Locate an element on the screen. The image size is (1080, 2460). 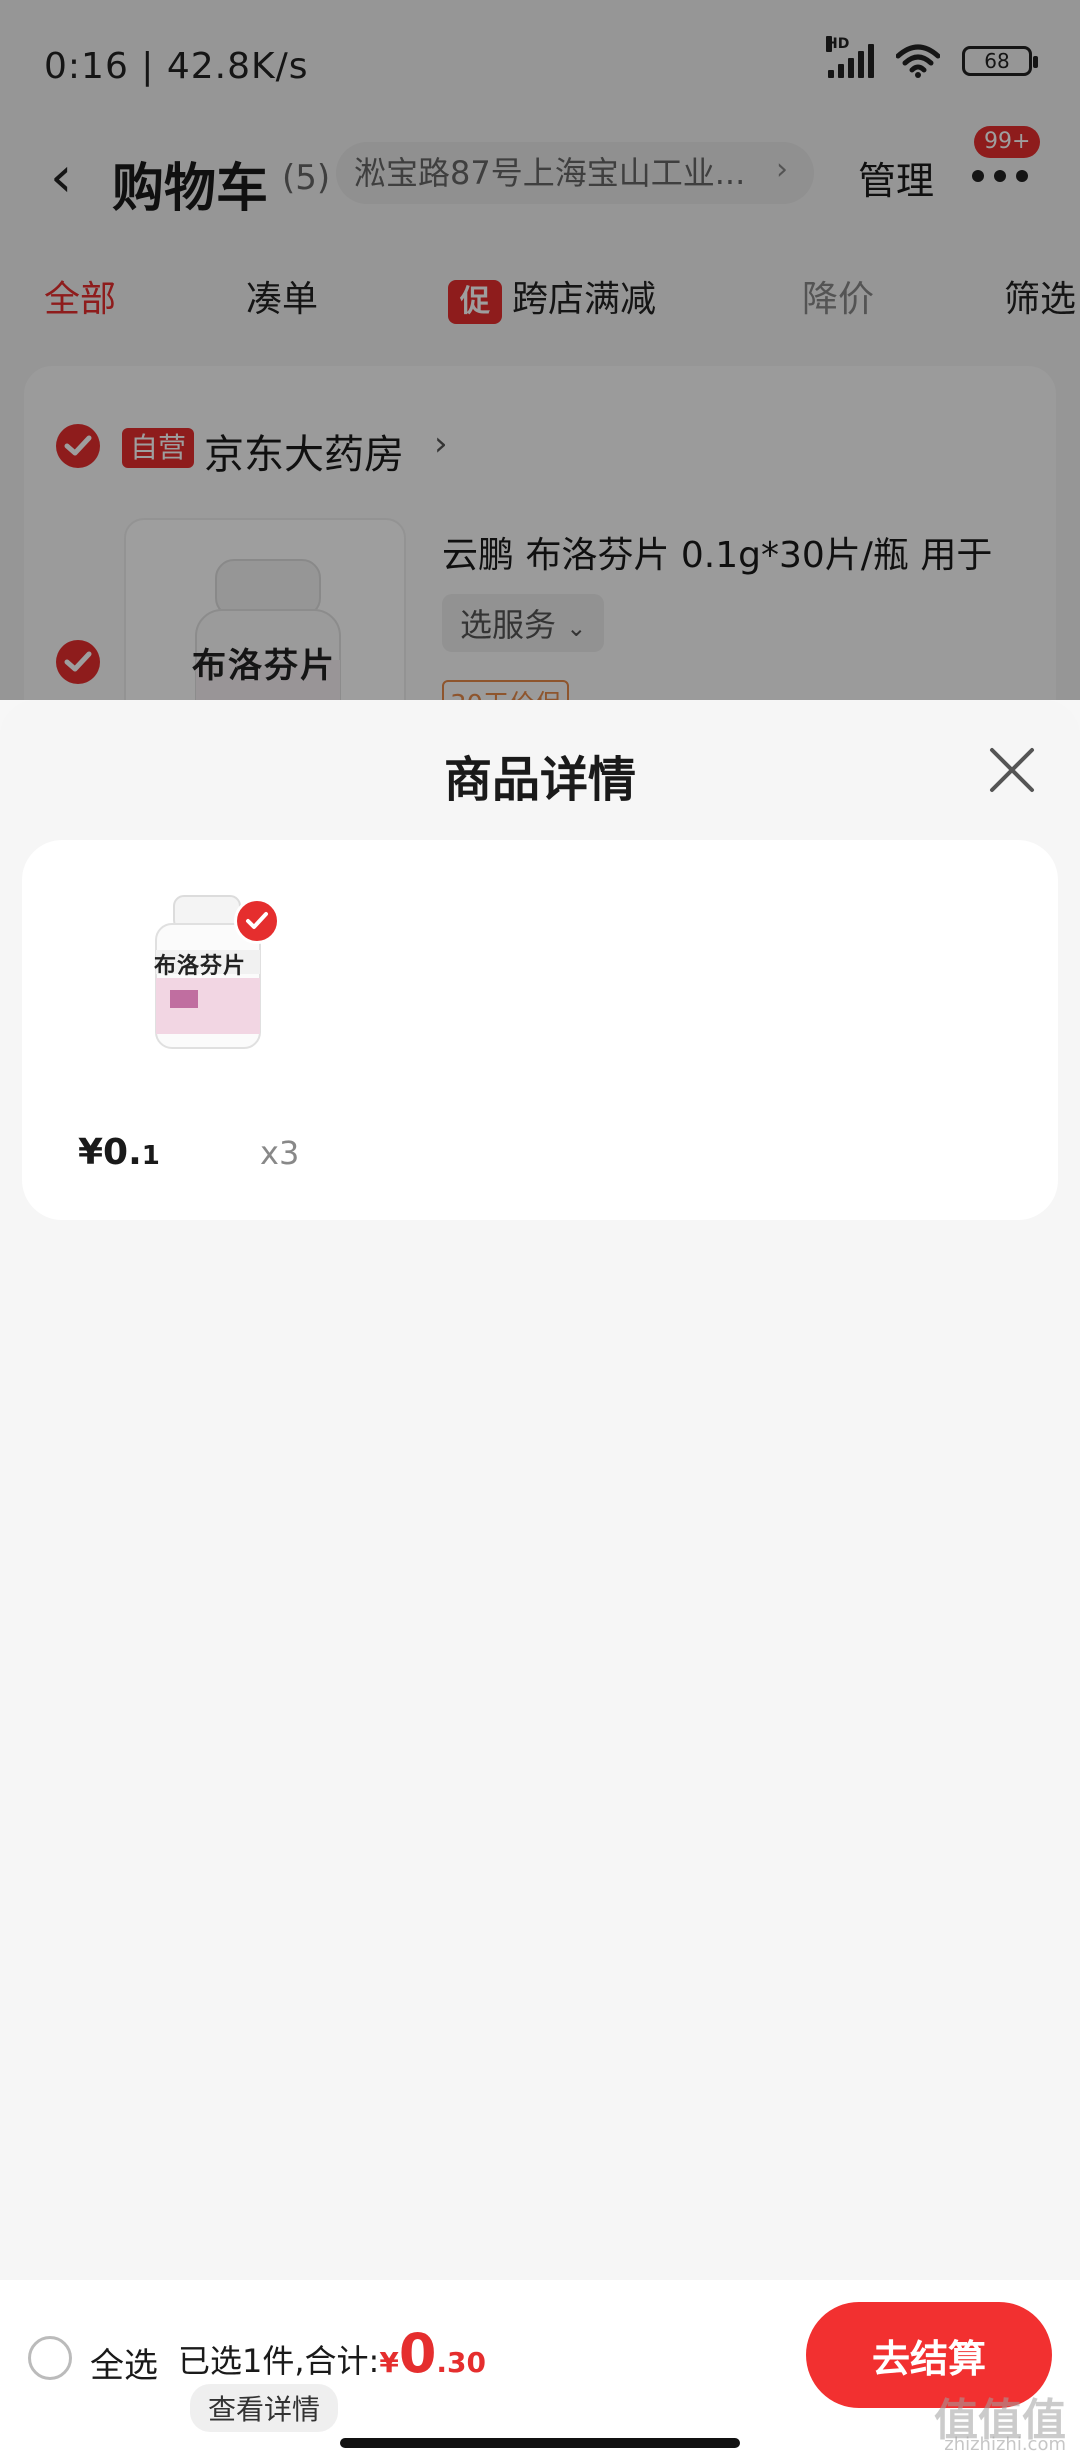
select-all-radio is located at coordinates (50, 2358).